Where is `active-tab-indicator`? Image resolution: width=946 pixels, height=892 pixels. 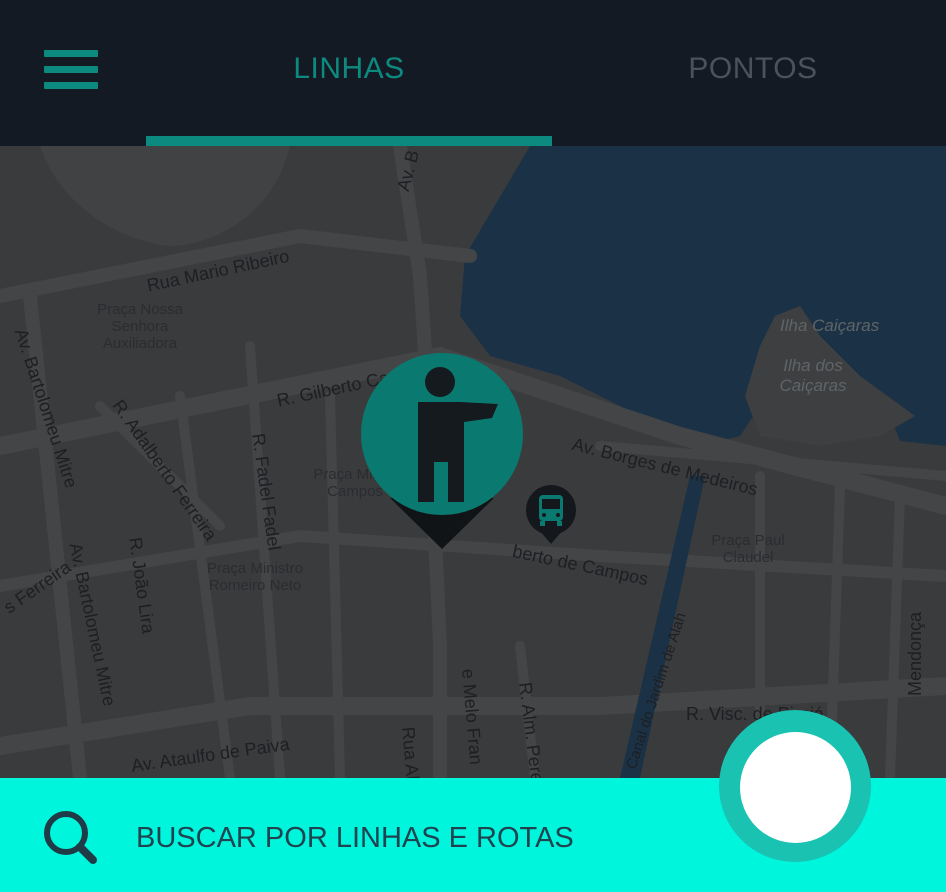 active-tab-indicator is located at coordinates (349, 141).